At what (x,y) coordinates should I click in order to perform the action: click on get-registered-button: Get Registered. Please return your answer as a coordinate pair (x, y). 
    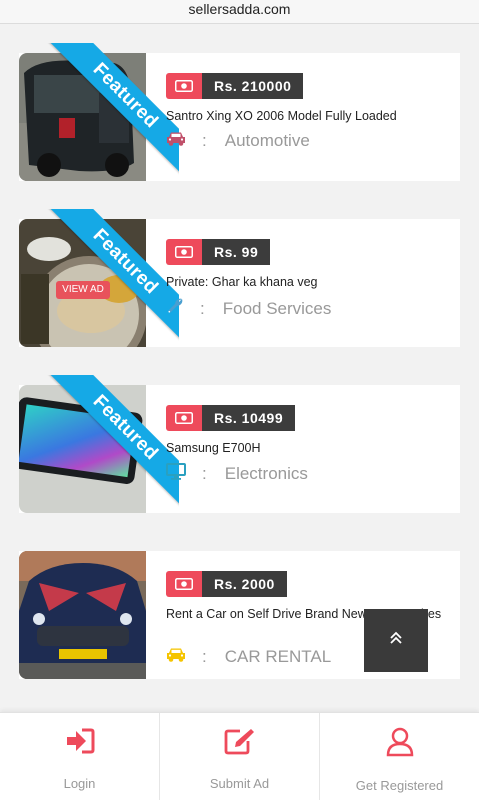
    Looking at the image, I should click on (399, 756).